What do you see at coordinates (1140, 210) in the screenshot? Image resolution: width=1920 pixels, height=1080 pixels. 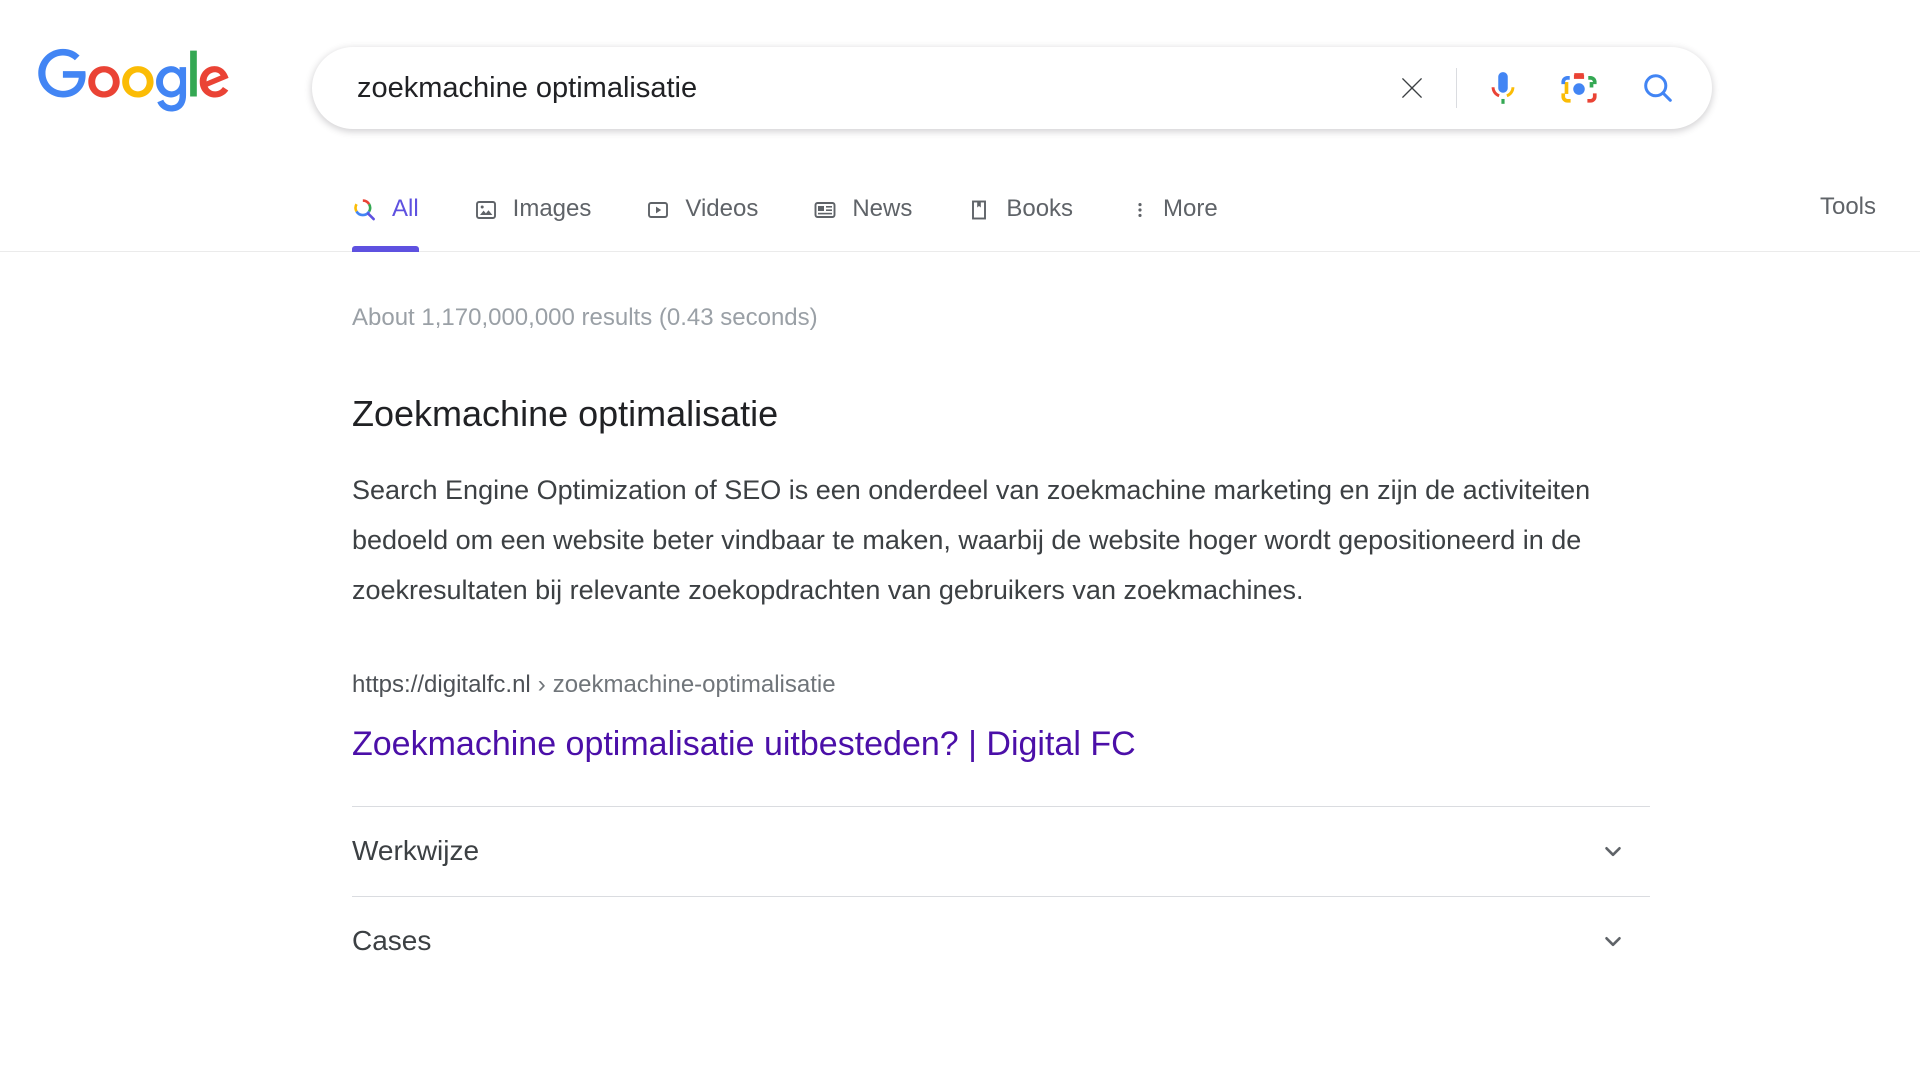 I see `more-vert-icon` at bounding box center [1140, 210].